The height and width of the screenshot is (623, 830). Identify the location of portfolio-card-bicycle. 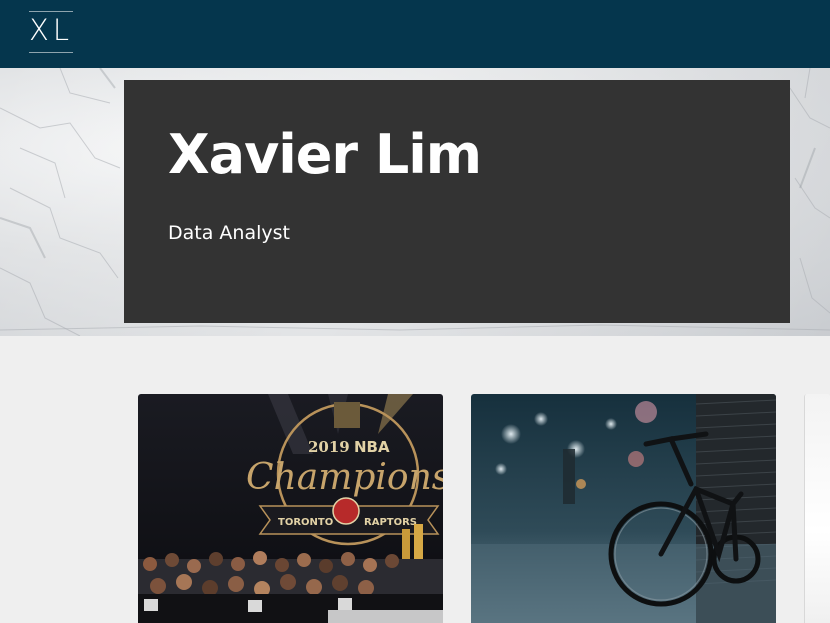
(623, 508).